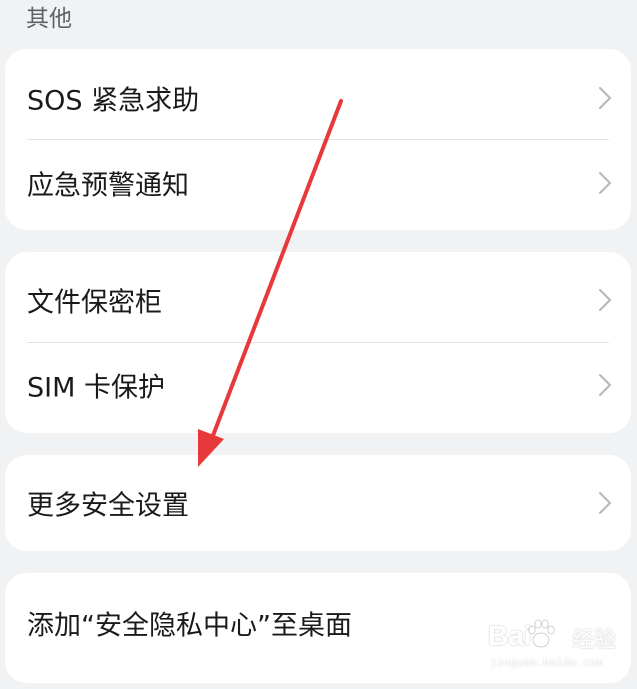  Describe the element at coordinates (113, 101) in the screenshot. I see `row-label-sos: SOS 紧急求助` at that location.